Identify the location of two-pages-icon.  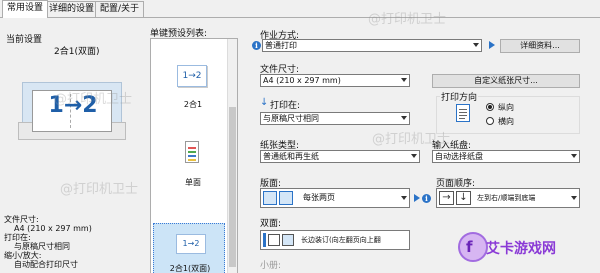
(279, 198).